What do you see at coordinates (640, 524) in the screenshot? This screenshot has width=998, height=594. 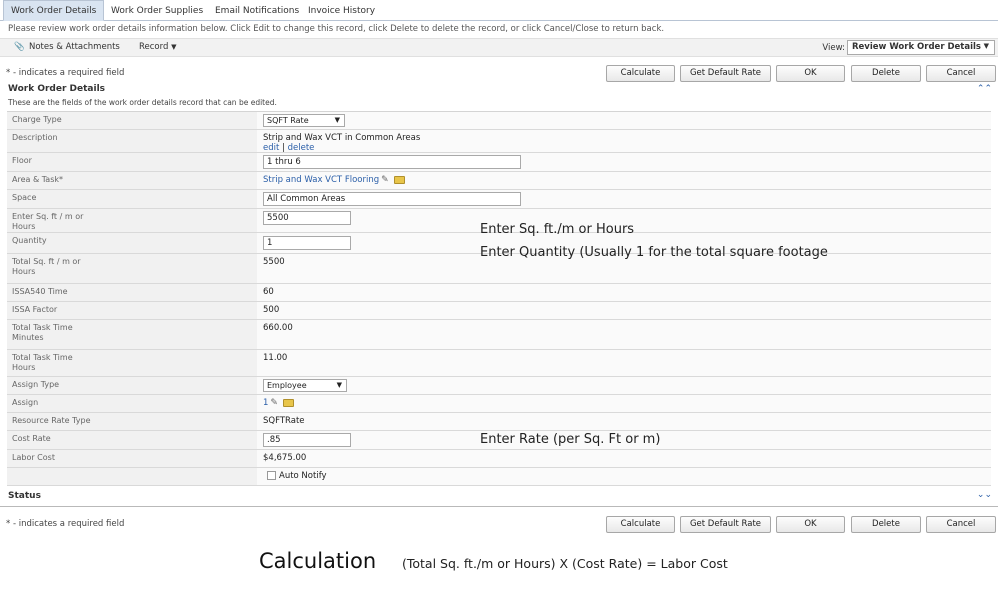 I see `calculate-button-bottom: Calculate` at bounding box center [640, 524].